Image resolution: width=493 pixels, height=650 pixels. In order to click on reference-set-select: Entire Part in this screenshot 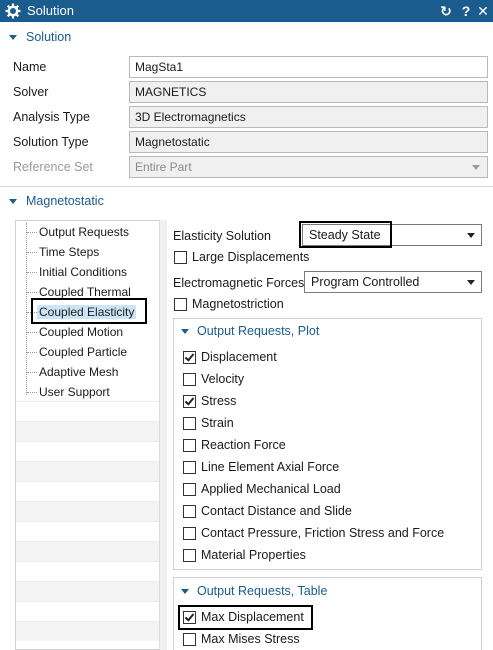, I will do `click(308, 167)`.